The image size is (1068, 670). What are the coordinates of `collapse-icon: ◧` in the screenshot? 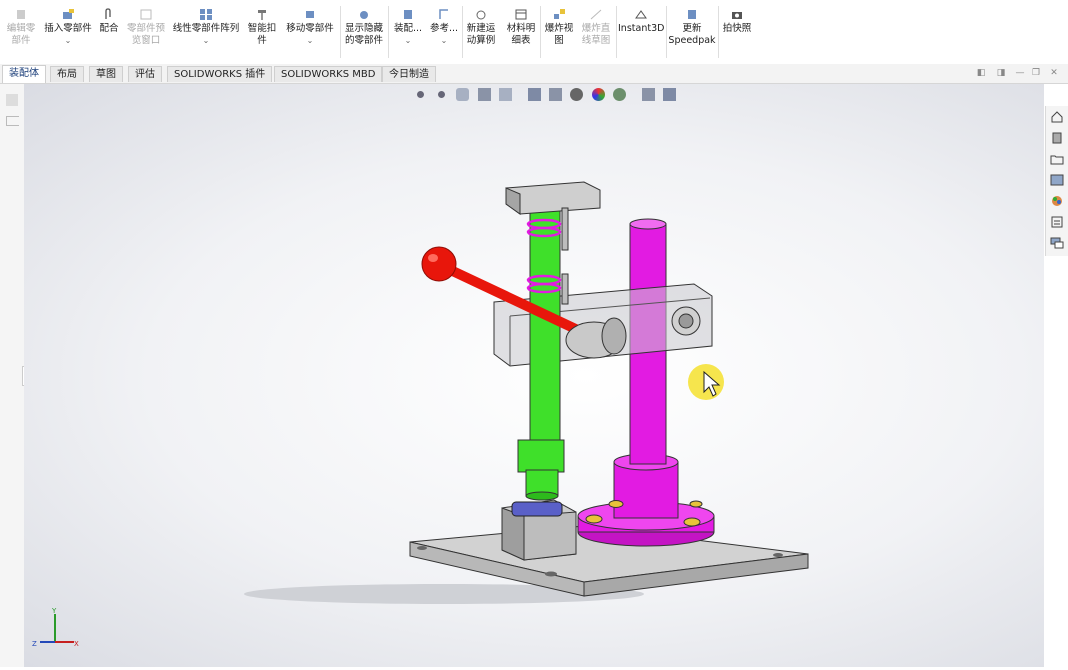 It's located at (981, 73).